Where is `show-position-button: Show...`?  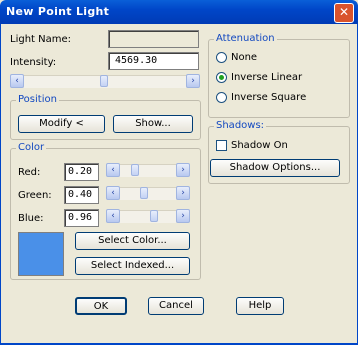
show-position-button: Show... is located at coordinates (153, 124).